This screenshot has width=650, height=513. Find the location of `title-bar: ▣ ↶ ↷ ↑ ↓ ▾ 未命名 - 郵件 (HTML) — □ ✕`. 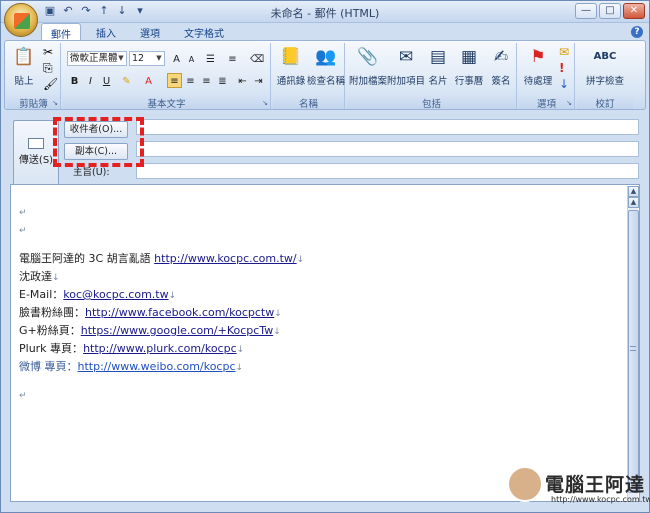

title-bar: ▣ ↶ ↷ ↑ ↓ ▾ 未命名 - 郵件 (HTML) — □ ✕ is located at coordinates (325, 12).